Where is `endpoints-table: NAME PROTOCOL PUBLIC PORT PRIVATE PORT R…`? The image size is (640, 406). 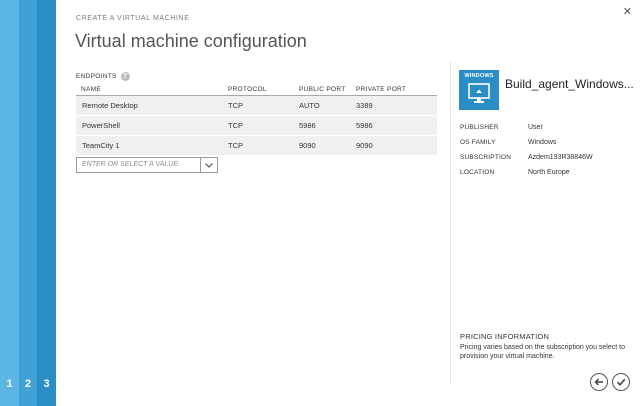 endpoints-table: NAME PROTOCOL PUBLIC PORT PRIVATE PORT R… is located at coordinates (256, 120).